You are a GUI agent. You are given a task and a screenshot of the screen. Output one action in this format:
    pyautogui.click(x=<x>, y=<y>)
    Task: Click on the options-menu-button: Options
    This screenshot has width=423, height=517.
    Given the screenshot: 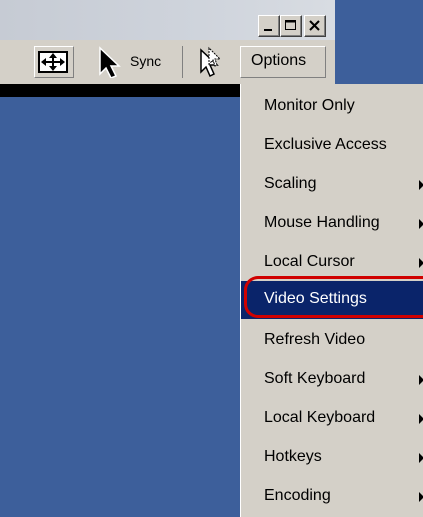 What is the action you would take?
    pyautogui.click(x=283, y=62)
    